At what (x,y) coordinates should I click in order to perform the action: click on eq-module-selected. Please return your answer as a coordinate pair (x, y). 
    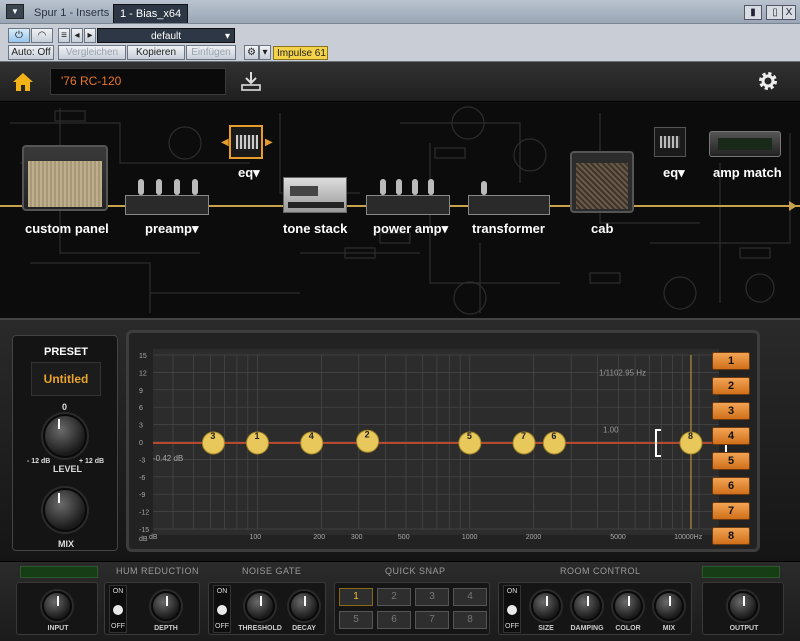
    Looking at the image, I should click on (246, 142).